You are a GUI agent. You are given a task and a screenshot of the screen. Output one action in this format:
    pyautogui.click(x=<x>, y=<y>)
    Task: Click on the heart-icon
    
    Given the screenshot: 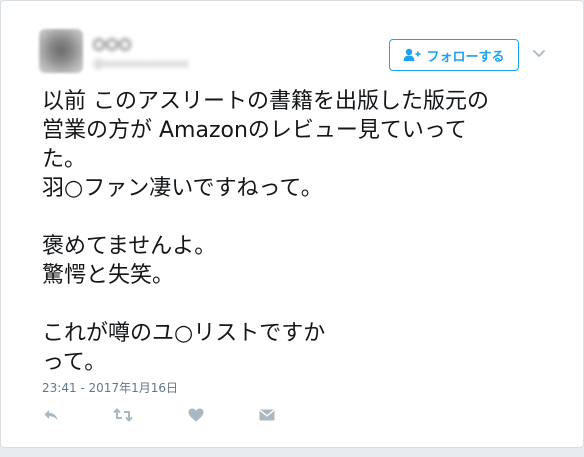 What is the action you would take?
    pyautogui.click(x=196, y=415)
    